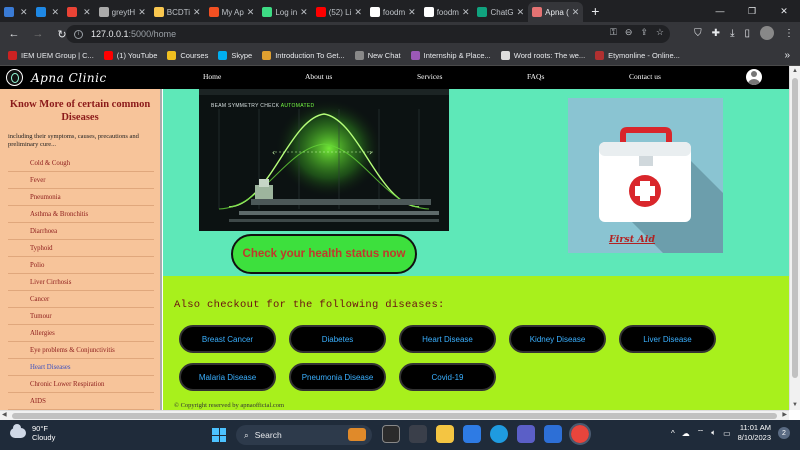 Image resolution: width=800 pixels, height=450 pixels. I want to click on check-health-status-button: Check your health status now, so click(324, 254).